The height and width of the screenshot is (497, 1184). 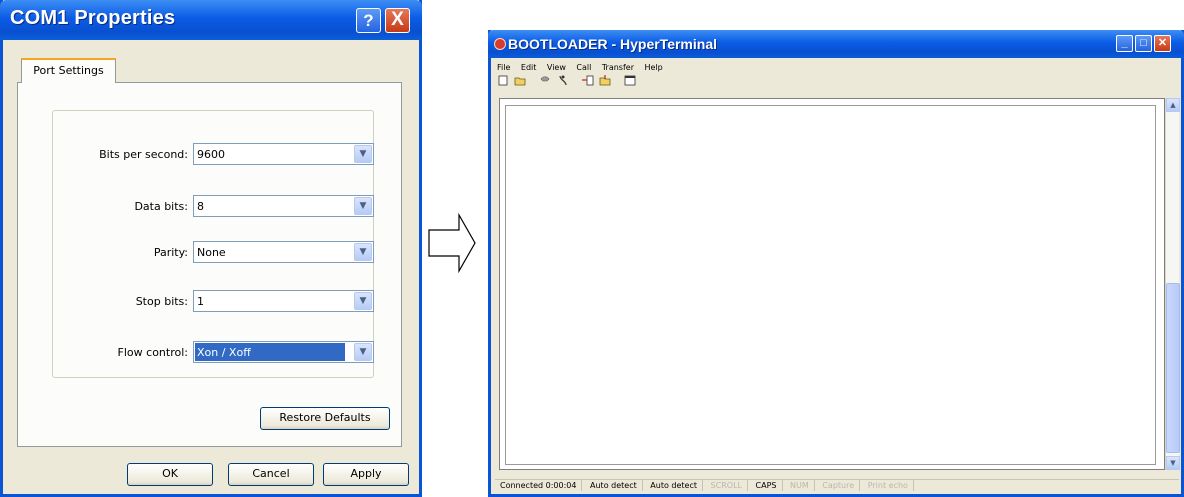 I want to click on send-icon, so click(x=587, y=80).